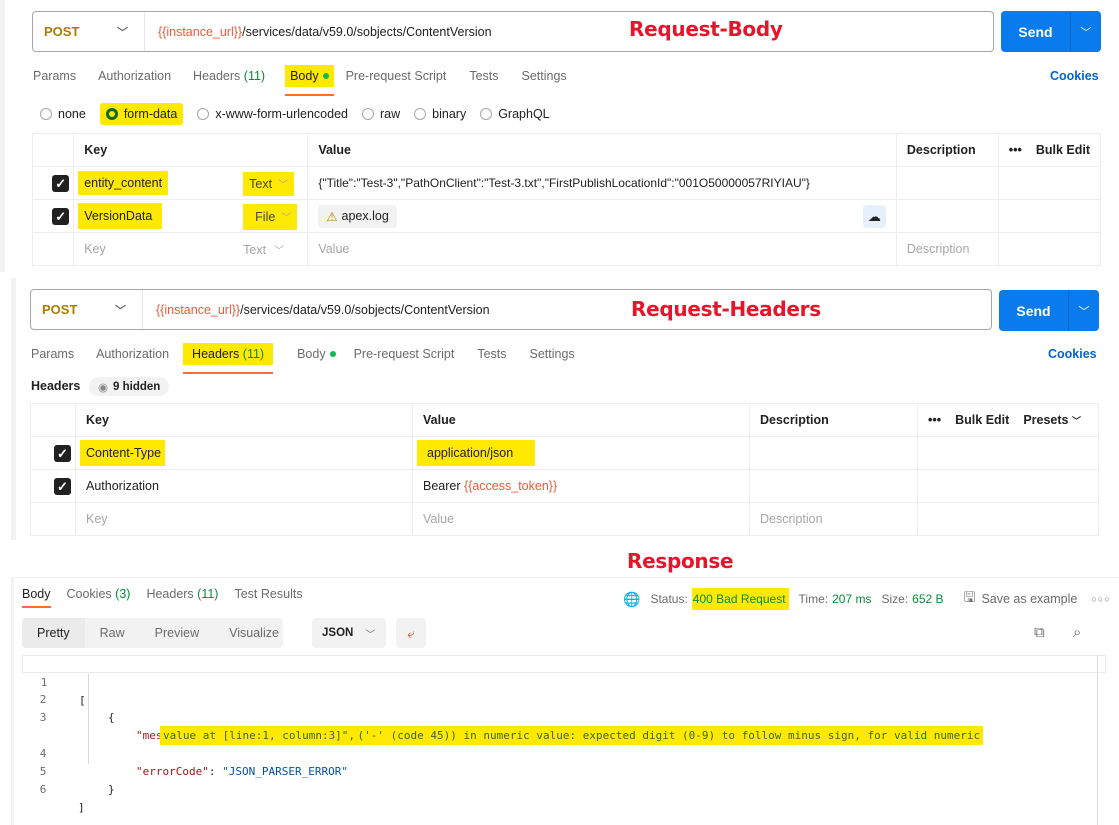 This screenshot has height=825, width=1119. I want to click on row-value: Bearer {{access_token}}, so click(581, 486).